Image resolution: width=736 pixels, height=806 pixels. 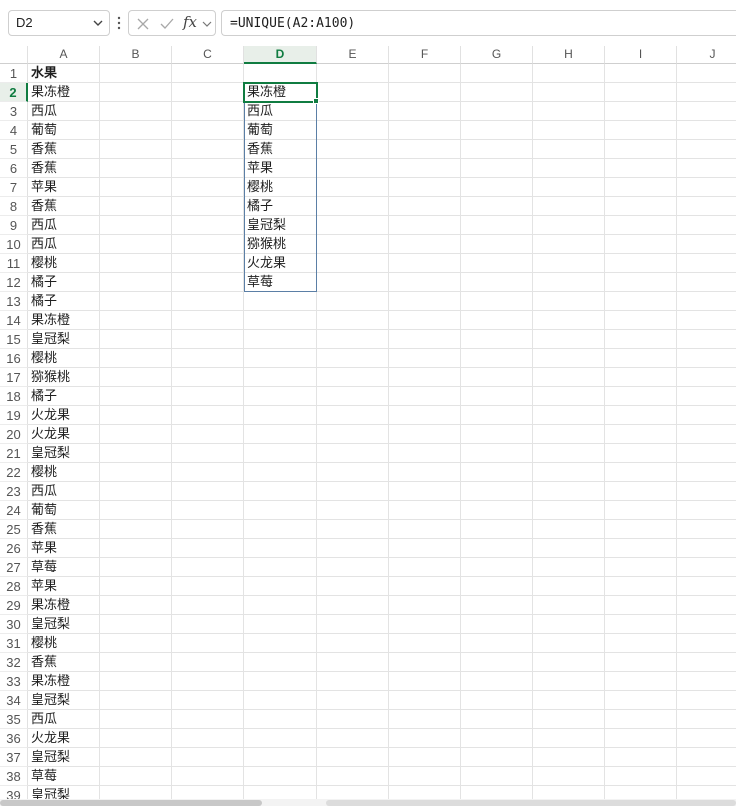 I want to click on row-header-13: 13, so click(x=14, y=301).